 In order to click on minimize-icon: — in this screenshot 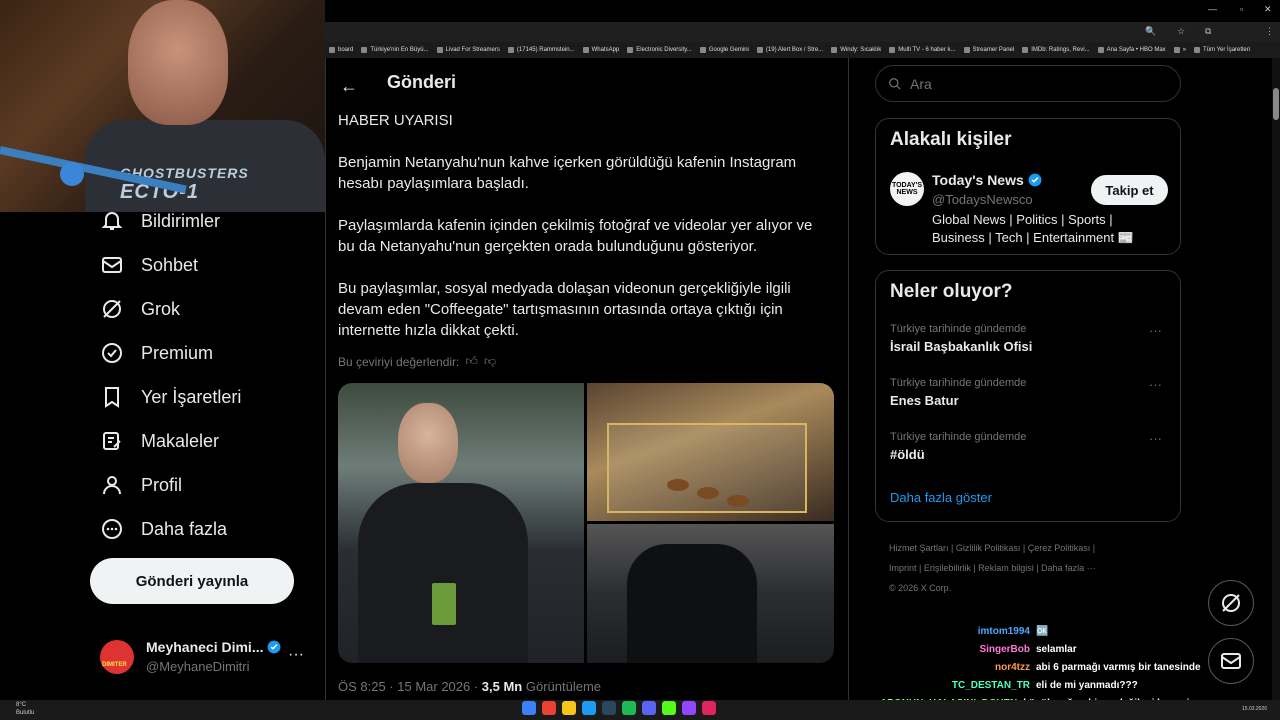, I will do `click(1212, 9)`.